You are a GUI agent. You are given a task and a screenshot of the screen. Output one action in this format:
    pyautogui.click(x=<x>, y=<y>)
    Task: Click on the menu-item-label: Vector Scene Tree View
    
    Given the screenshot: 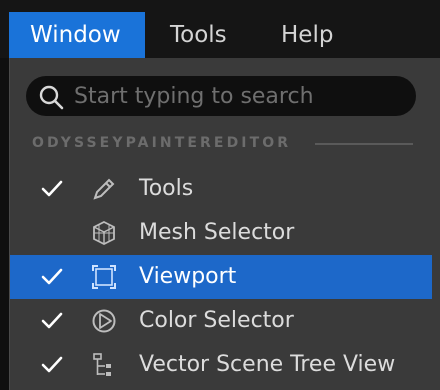 What is the action you would take?
    pyautogui.click(x=267, y=364)
    